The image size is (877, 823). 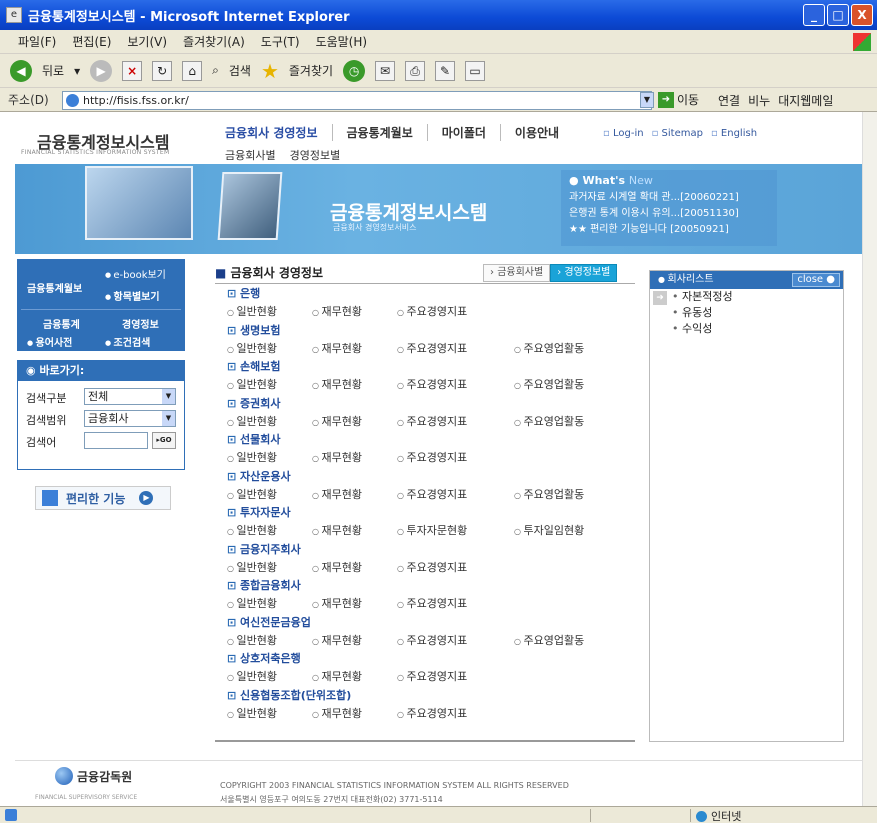 I want to click on whats-new-item: ★★ 편리한 기능입니다 [20050921], so click(x=669, y=227).